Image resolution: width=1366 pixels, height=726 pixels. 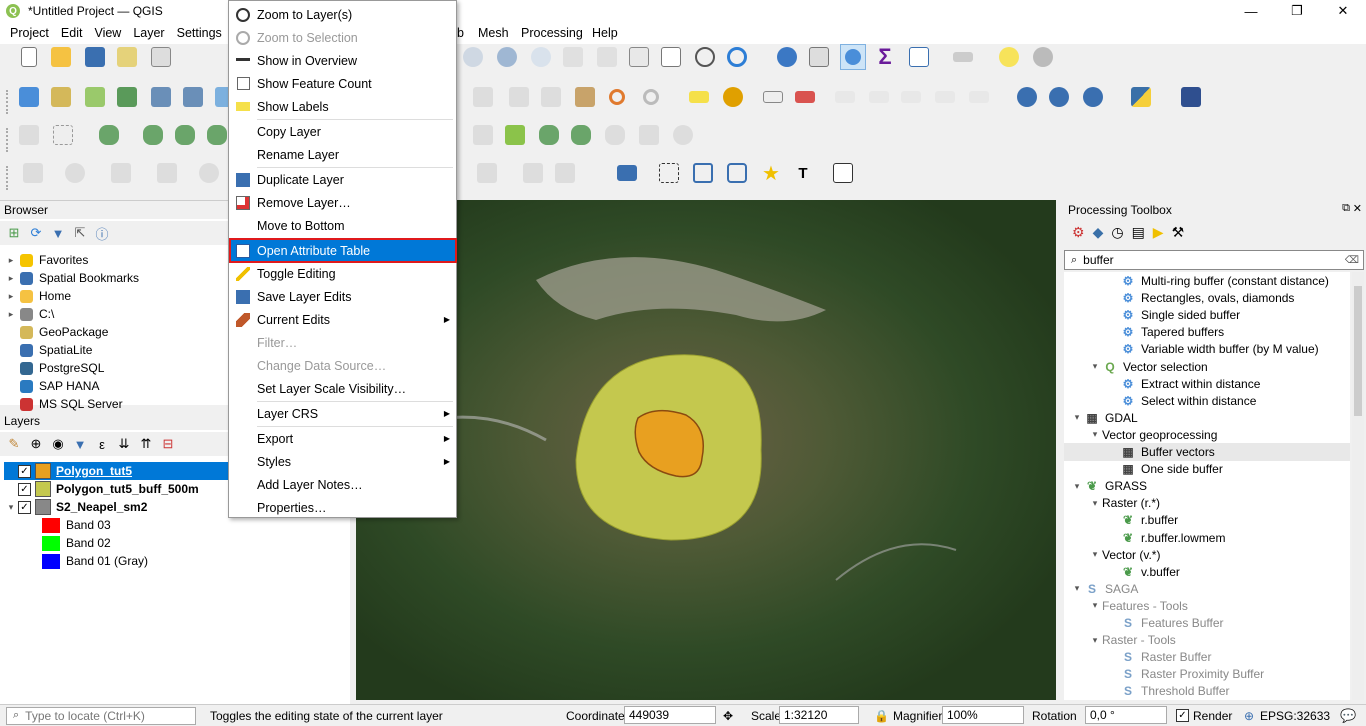 What do you see at coordinates (1207, 315) in the screenshot?
I see `toolbox-item: ⚙ Single sided buffer` at bounding box center [1207, 315].